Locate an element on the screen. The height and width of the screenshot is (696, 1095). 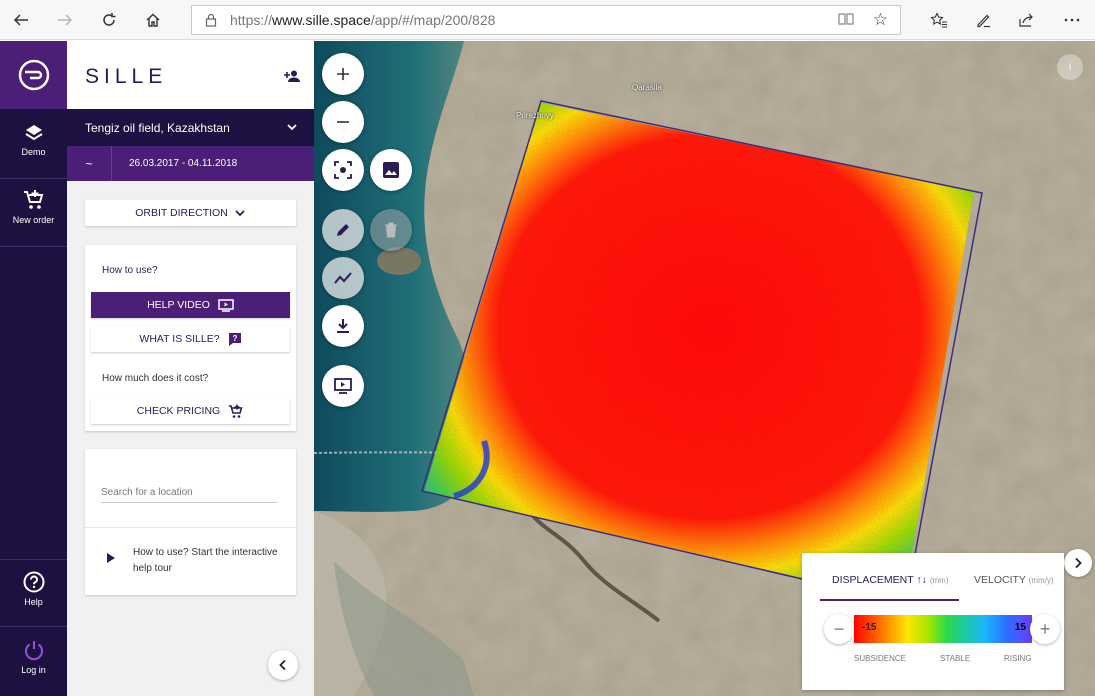
chevron-right-icon is located at coordinates (1078, 563).